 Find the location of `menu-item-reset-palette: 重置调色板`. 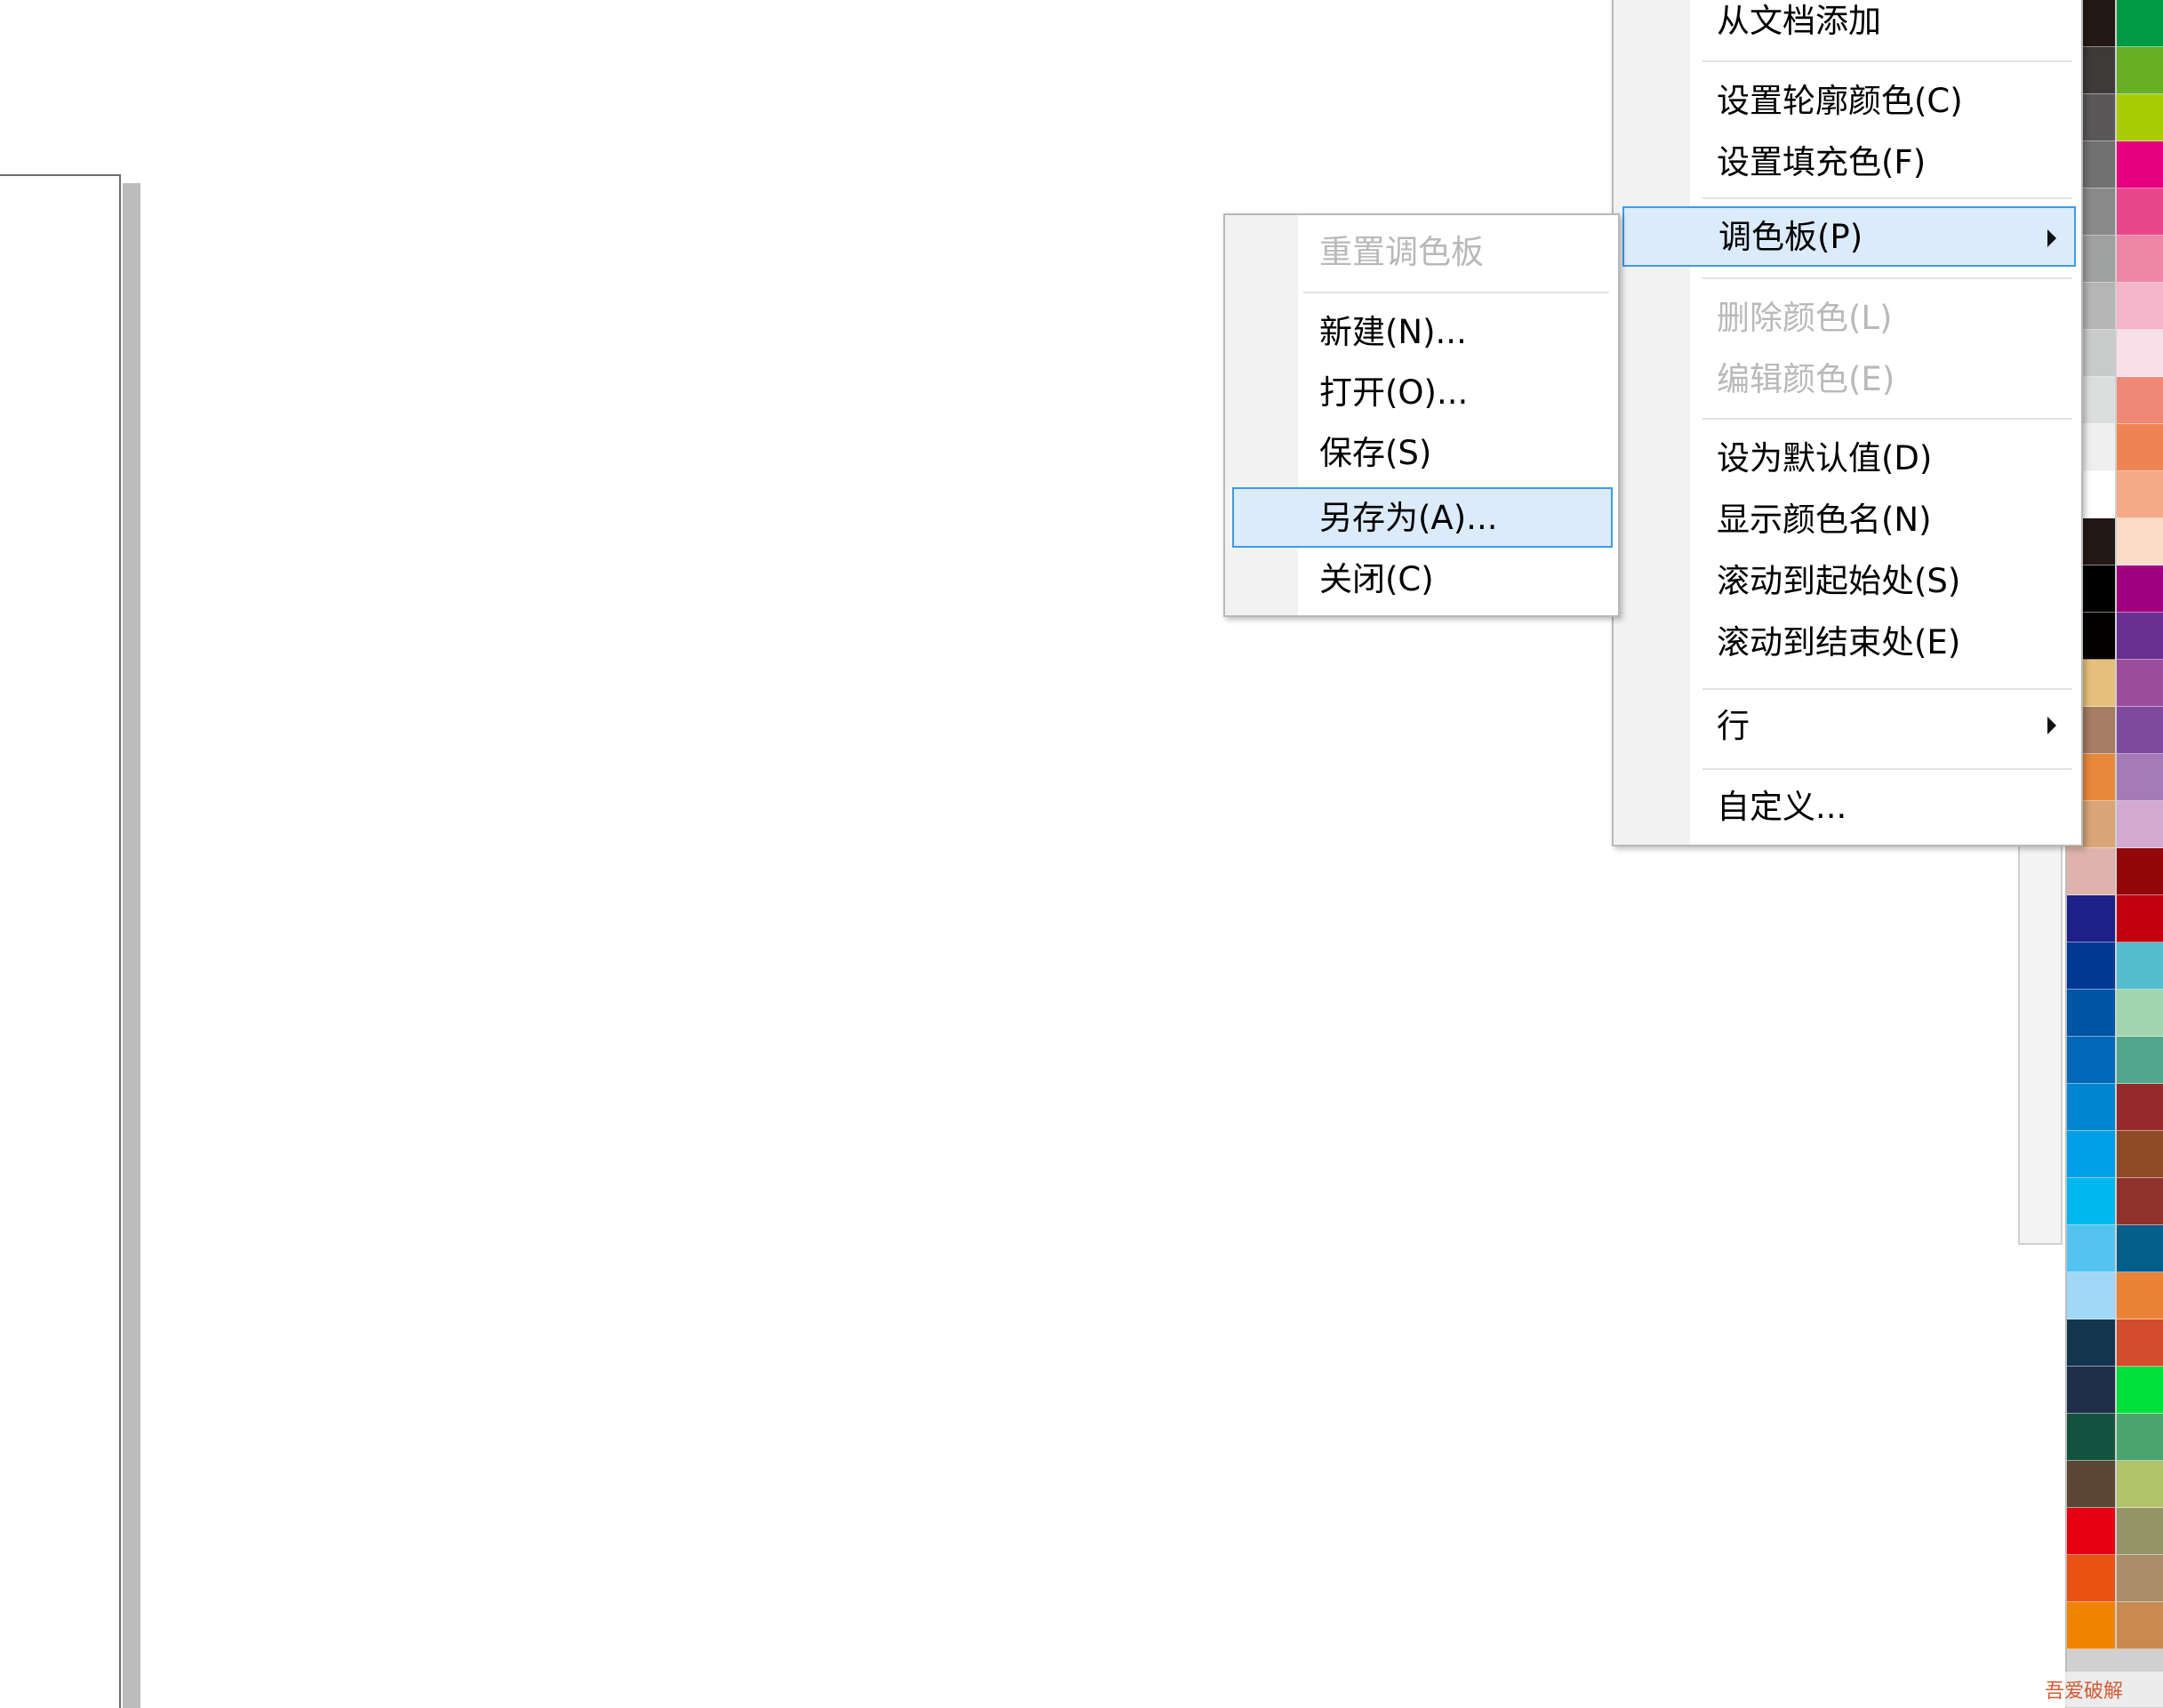

menu-item-reset-palette: 重置调色板 is located at coordinates (1456, 251).